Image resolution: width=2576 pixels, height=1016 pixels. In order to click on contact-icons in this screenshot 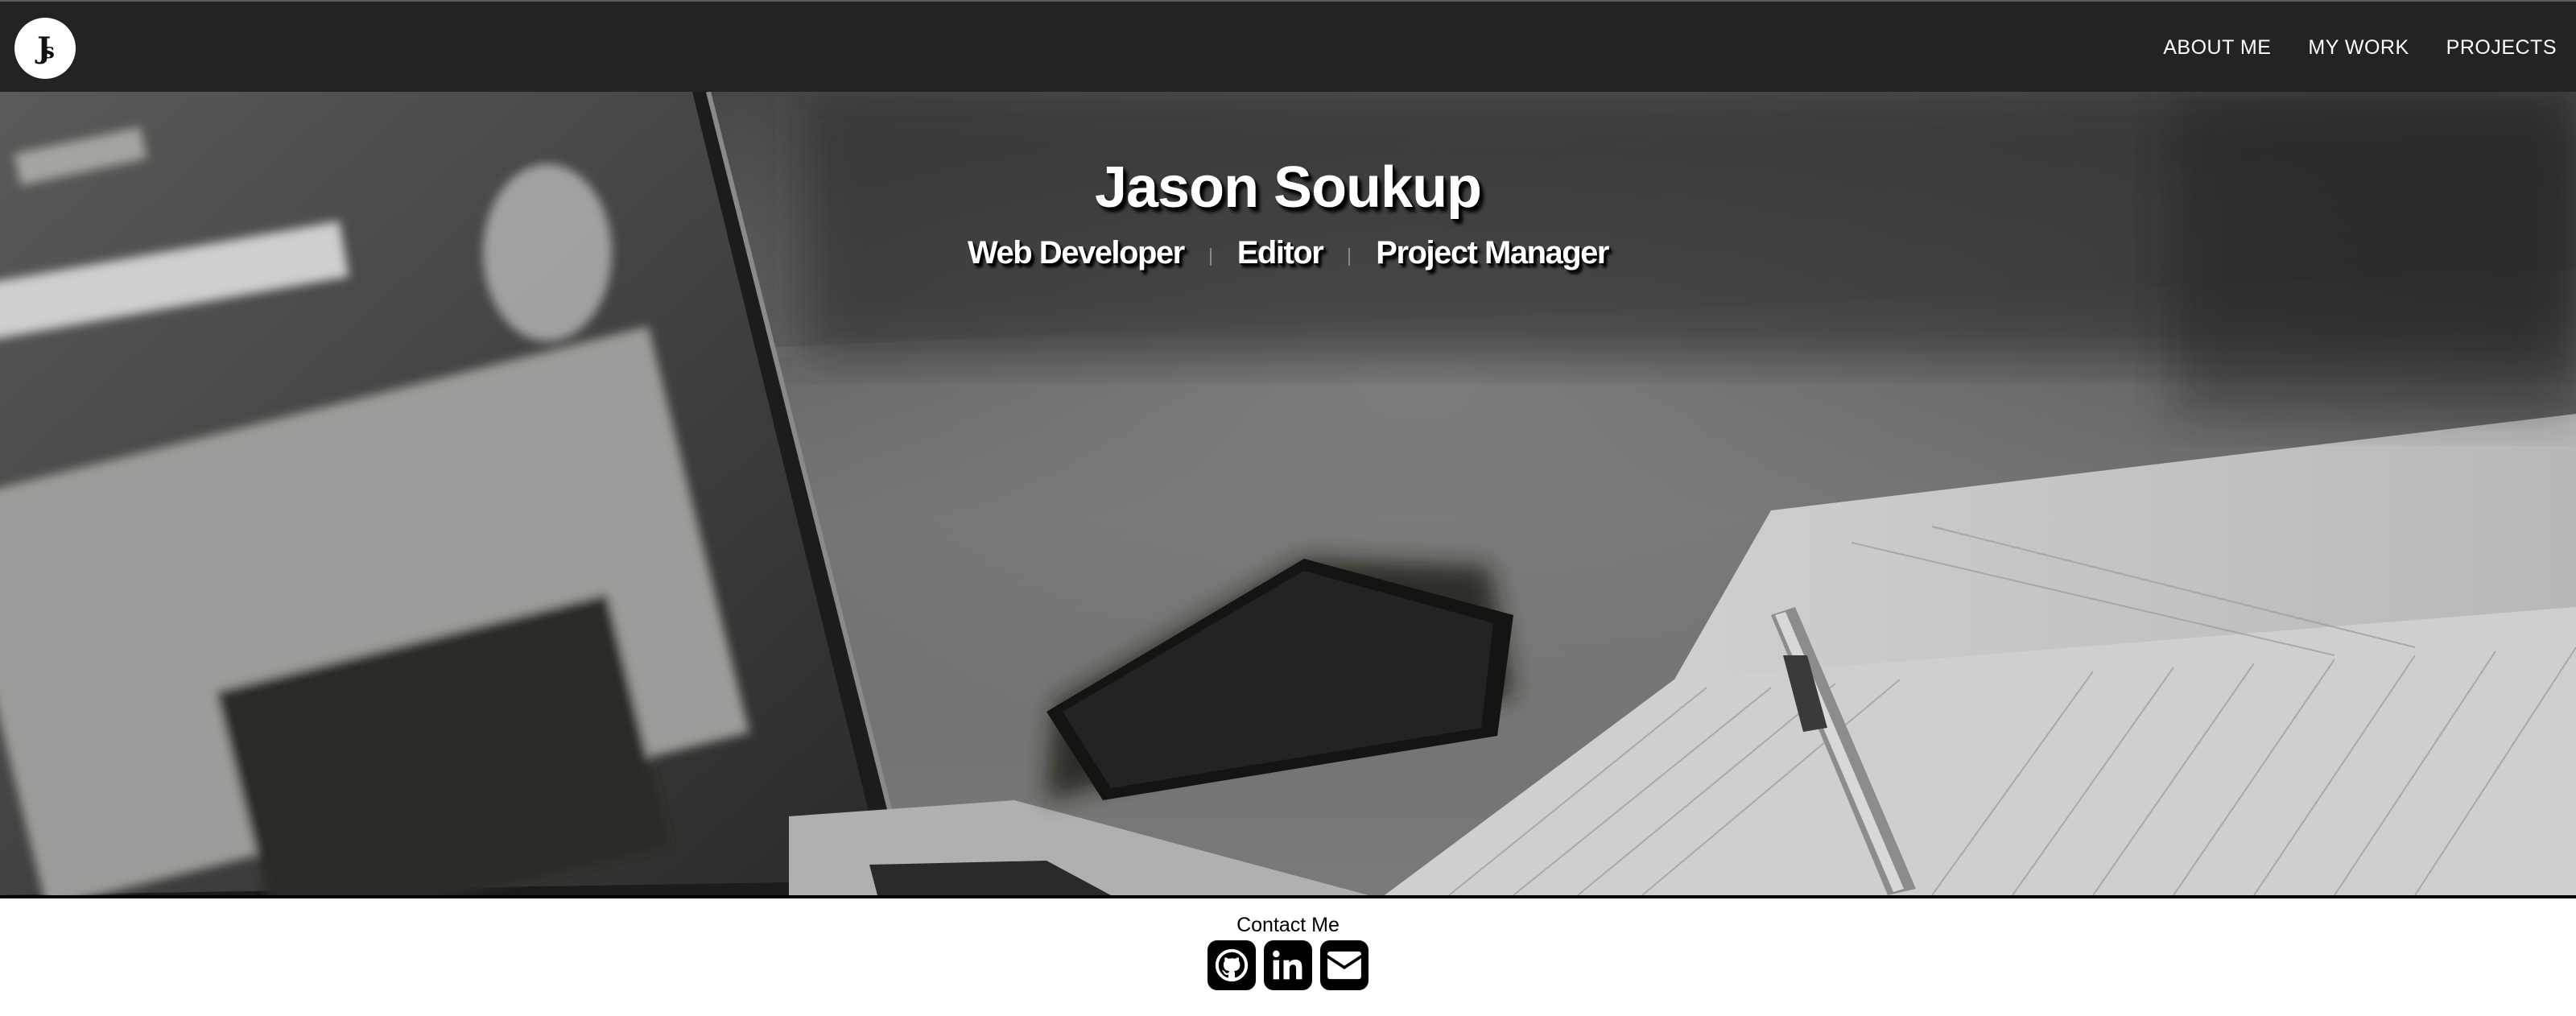, I will do `click(1288, 965)`.